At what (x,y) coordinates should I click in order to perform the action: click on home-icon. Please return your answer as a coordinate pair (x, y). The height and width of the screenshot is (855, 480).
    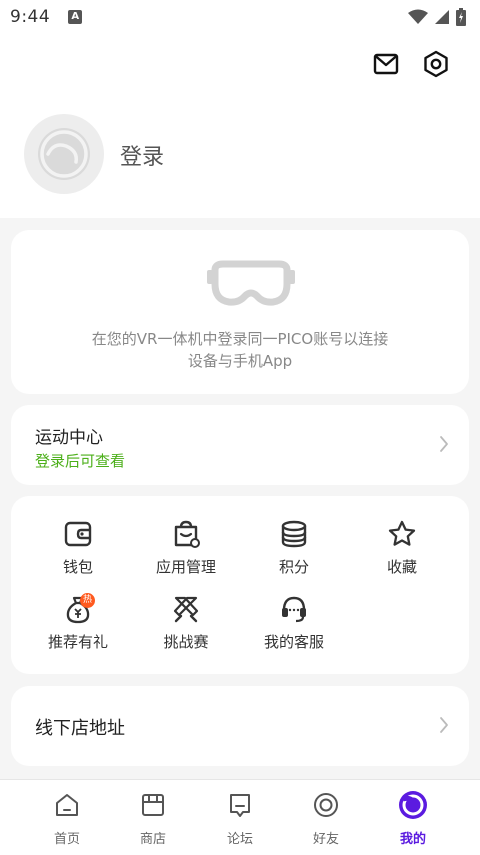
    Looking at the image, I should click on (67, 805).